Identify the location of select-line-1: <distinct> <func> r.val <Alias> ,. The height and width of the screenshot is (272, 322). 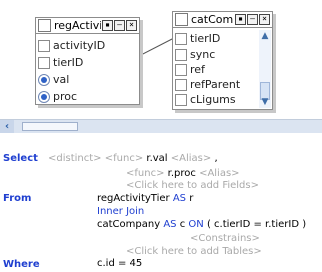
(133, 158).